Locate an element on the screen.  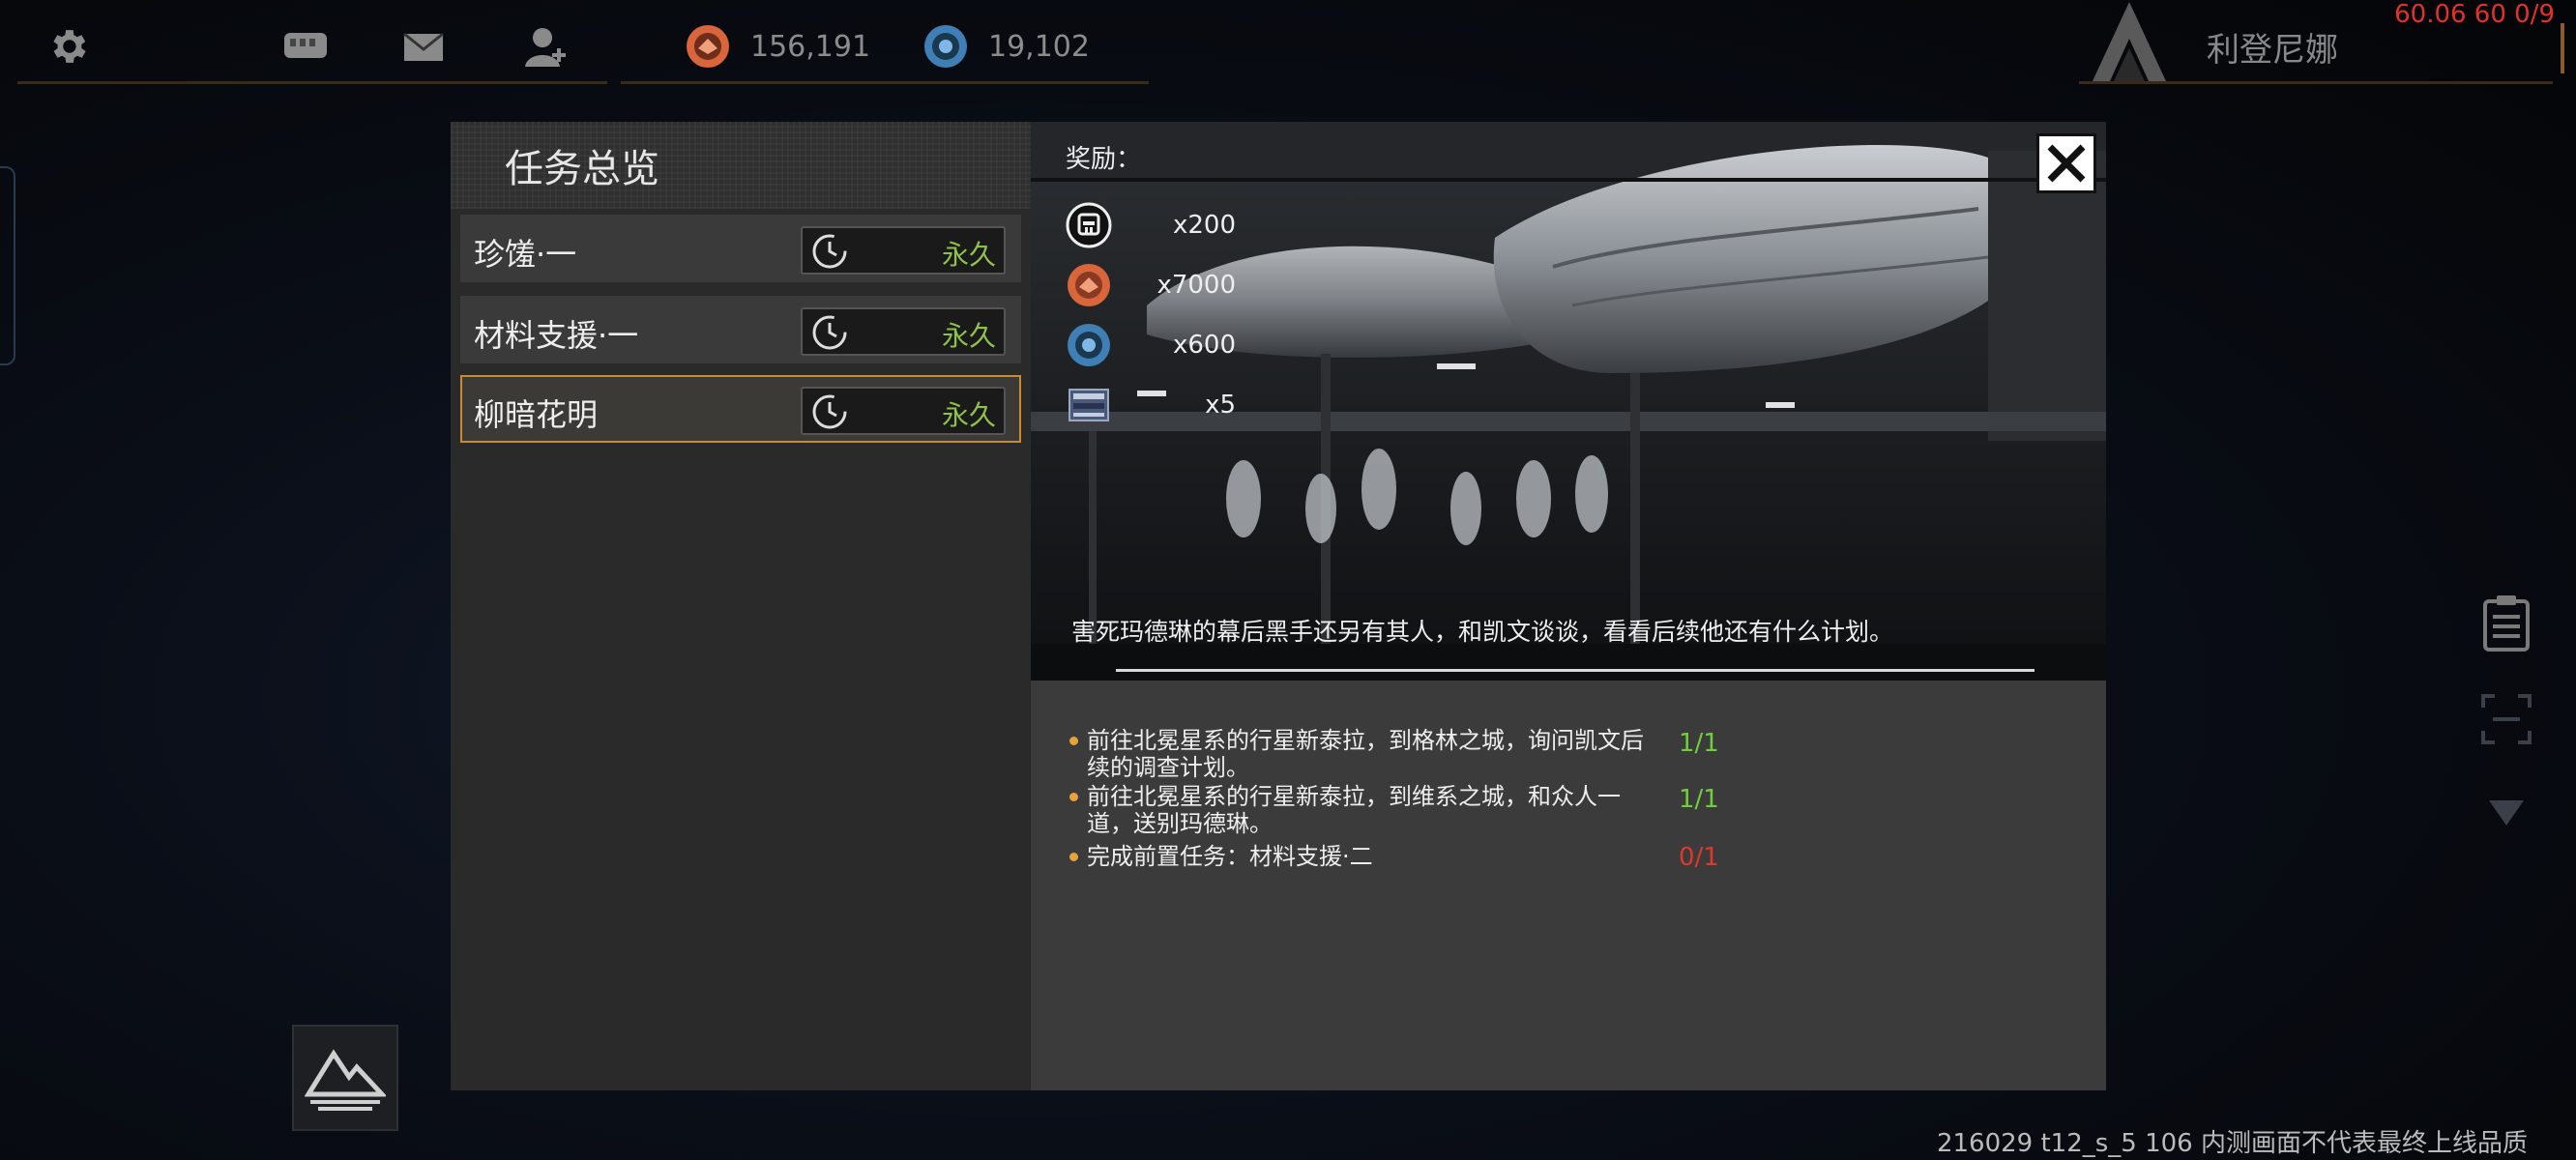
player-name: 利登尼娜 is located at coordinates (2272, 51).